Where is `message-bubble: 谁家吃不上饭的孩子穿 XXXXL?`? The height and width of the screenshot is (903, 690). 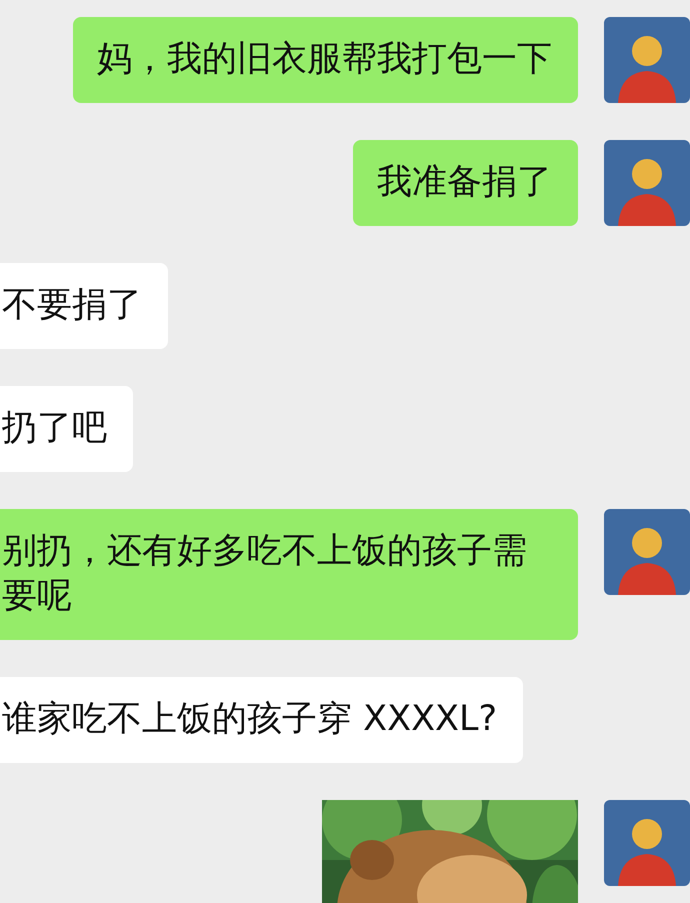 message-bubble: 谁家吃不上饭的孩子穿 XXXXL? is located at coordinates (262, 720).